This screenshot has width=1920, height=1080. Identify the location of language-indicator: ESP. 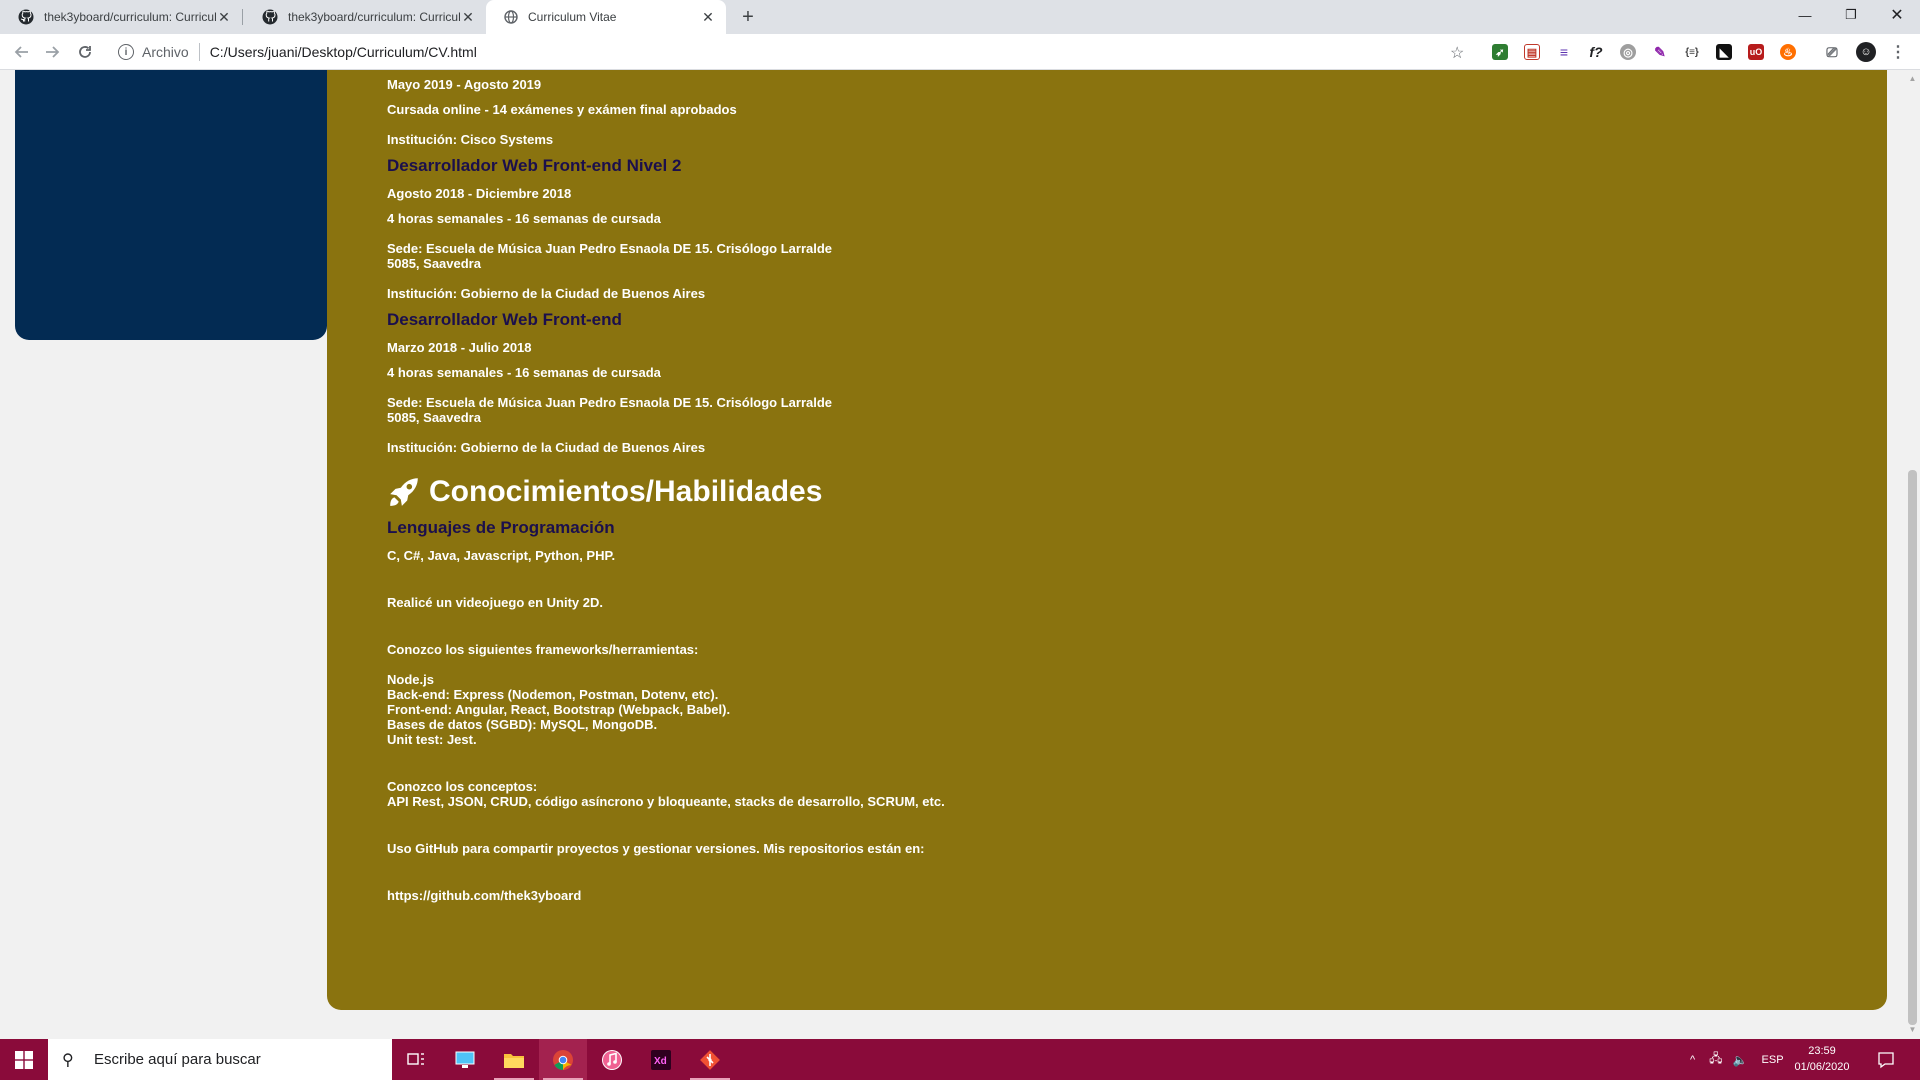
(1773, 1060).